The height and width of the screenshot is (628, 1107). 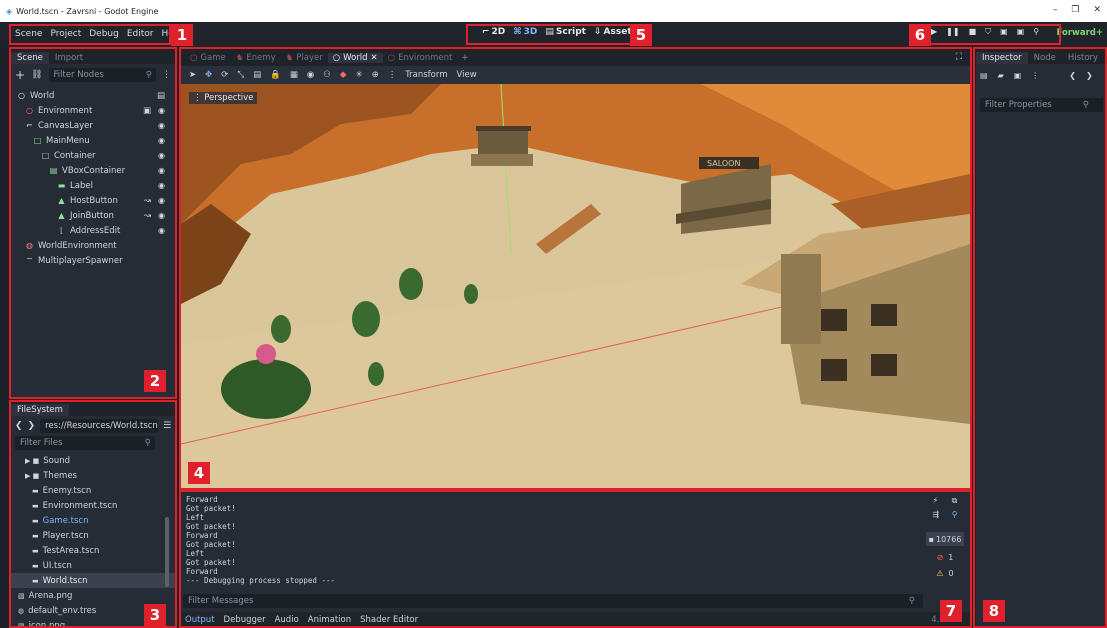 What do you see at coordinates (959, 57) in the screenshot?
I see `distraction-free-icon: ⛶` at bounding box center [959, 57].